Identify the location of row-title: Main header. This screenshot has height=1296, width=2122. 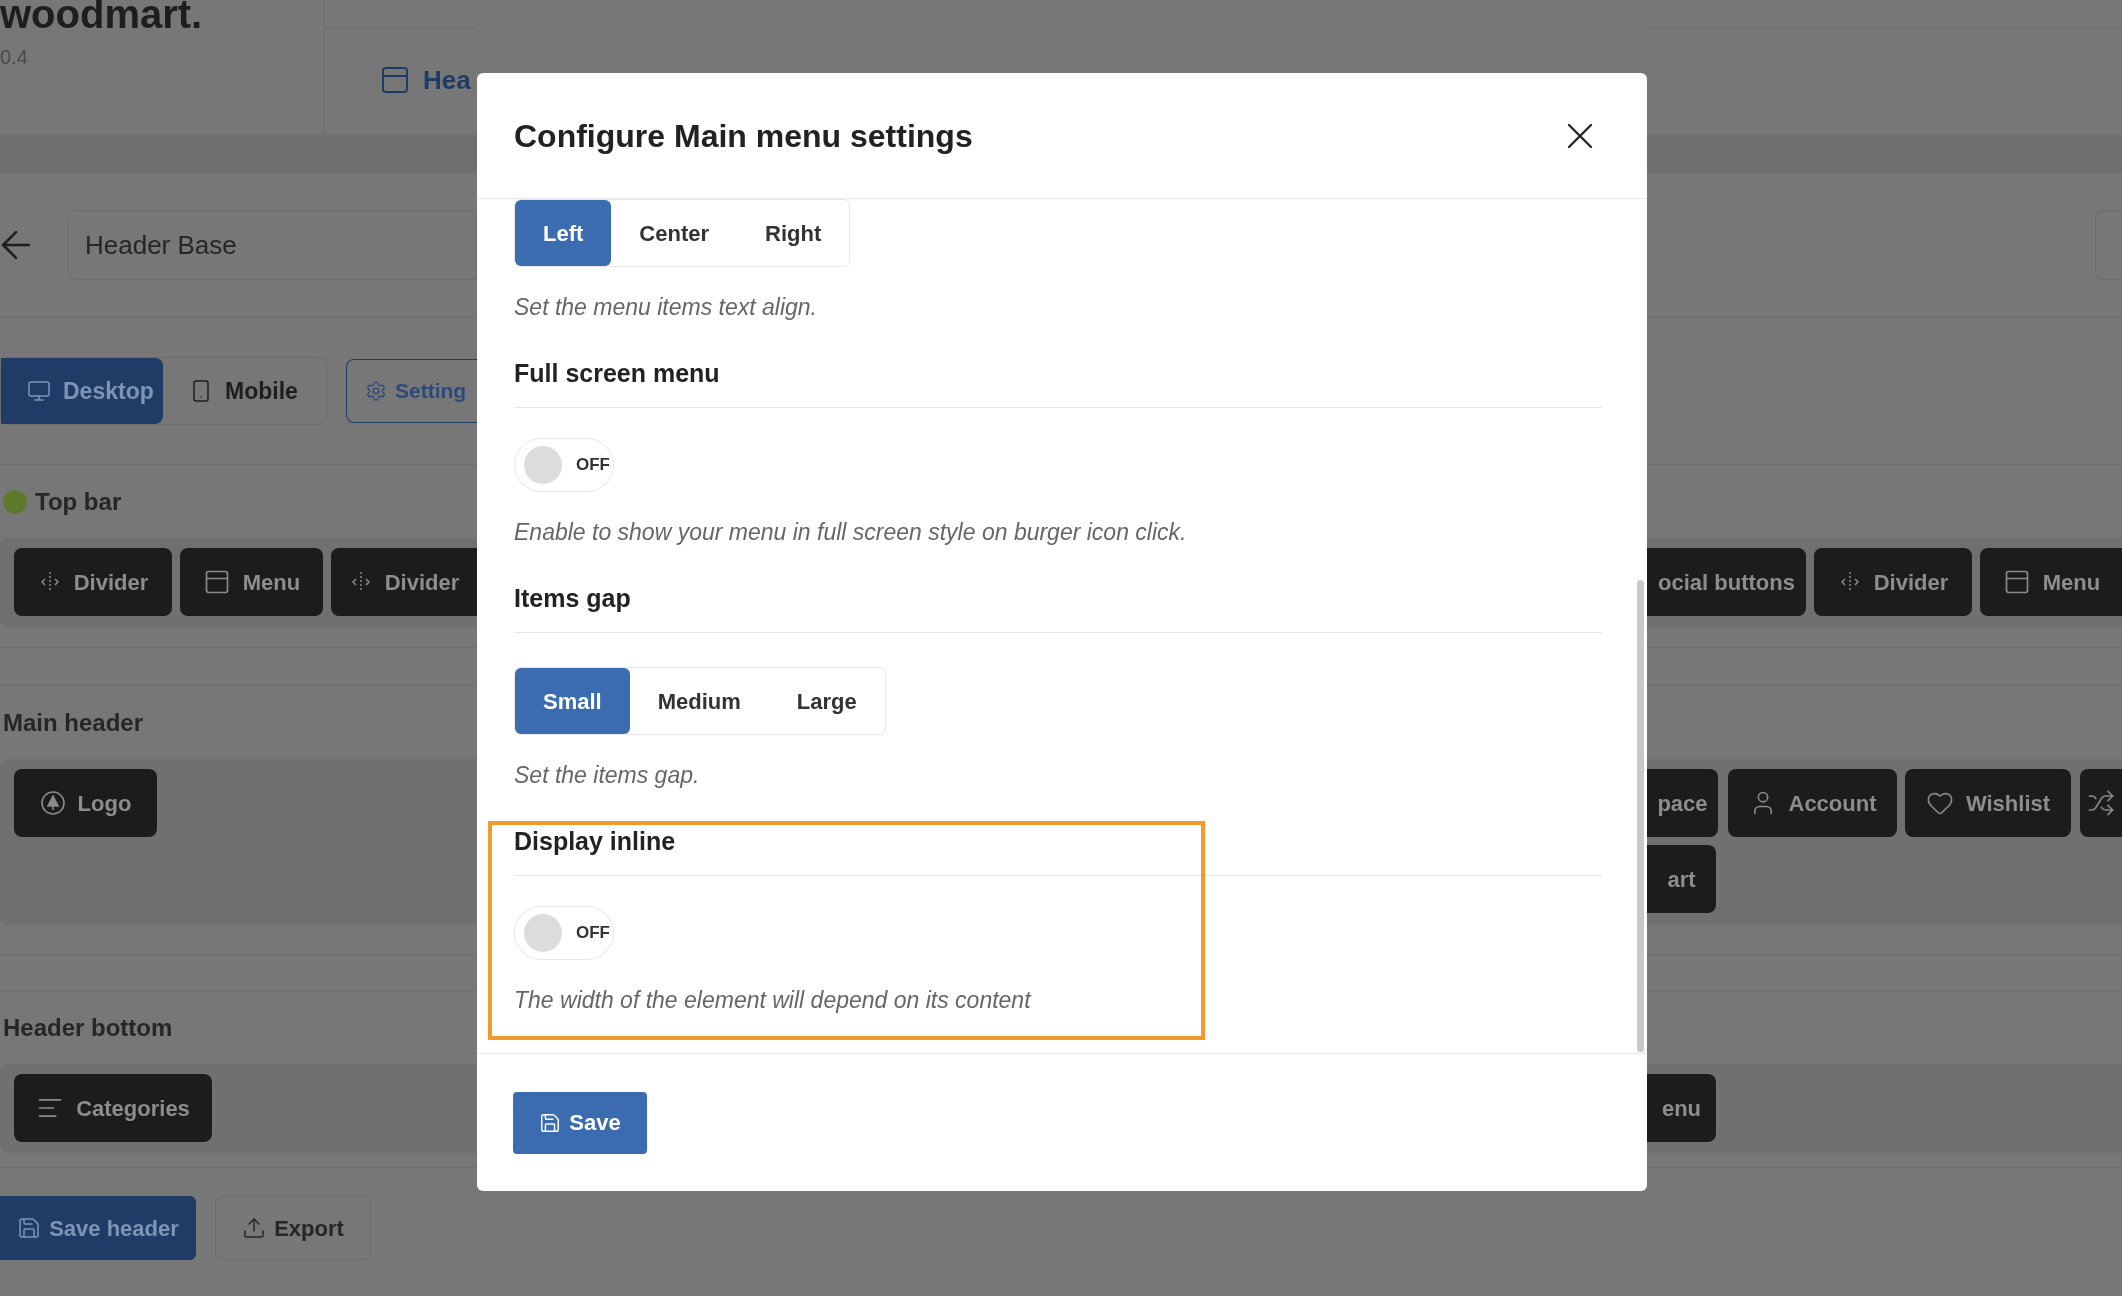
(73, 722).